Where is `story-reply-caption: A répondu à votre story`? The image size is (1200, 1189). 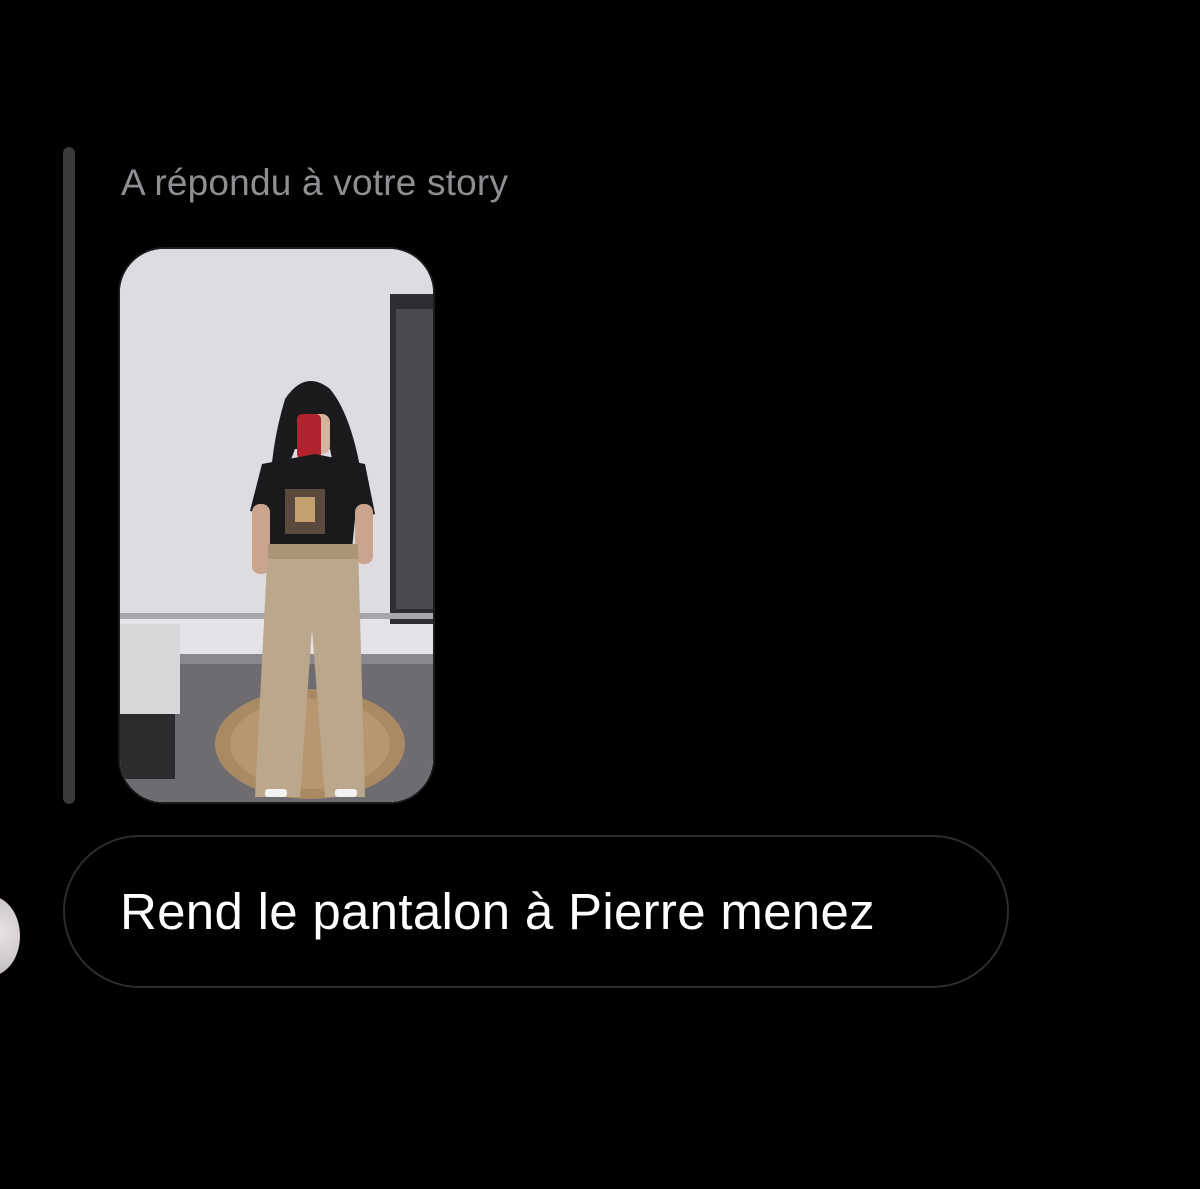
story-reply-caption: A répondu à votre story is located at coordinates (315, 182).